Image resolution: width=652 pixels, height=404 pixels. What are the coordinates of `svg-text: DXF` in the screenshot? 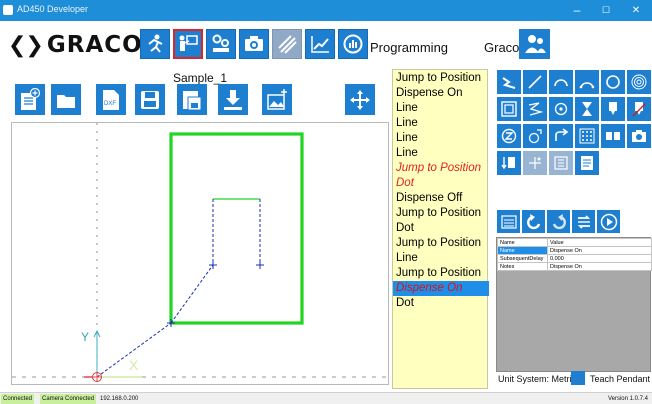 It's located at (110, 104).